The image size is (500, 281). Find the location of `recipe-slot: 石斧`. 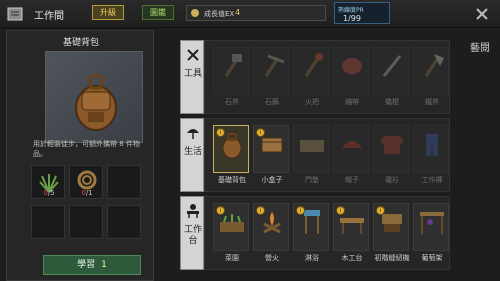

recipe-slot: 石斧 is located at coordinates (231, 76).